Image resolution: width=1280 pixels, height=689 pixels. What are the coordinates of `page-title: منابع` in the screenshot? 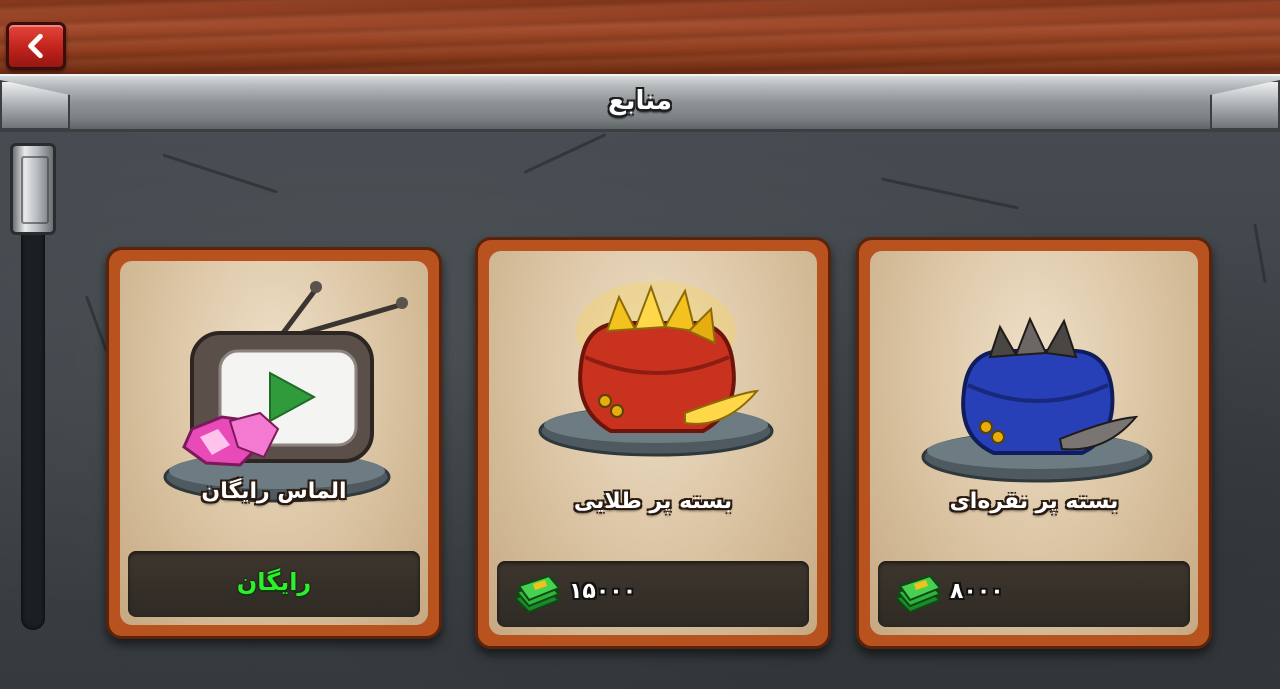 It's located at (640, 101).